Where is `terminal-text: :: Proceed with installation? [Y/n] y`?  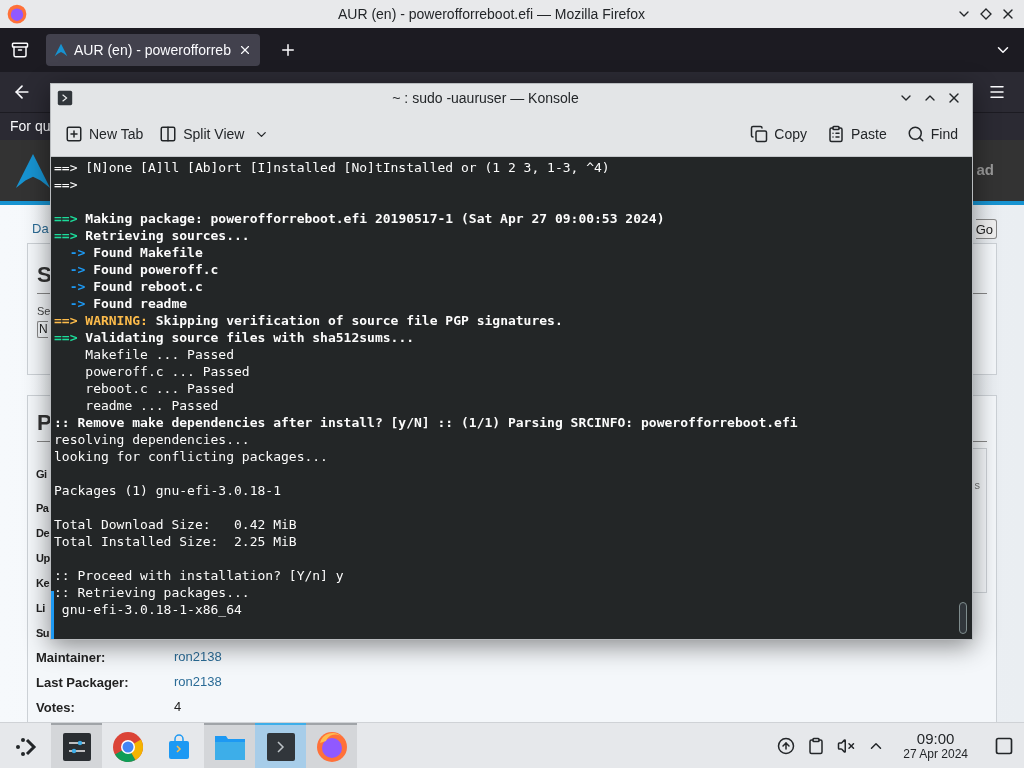 terminal-text: :: Proceed with installation? [Y/n] y is located at coordinates (199, 575).